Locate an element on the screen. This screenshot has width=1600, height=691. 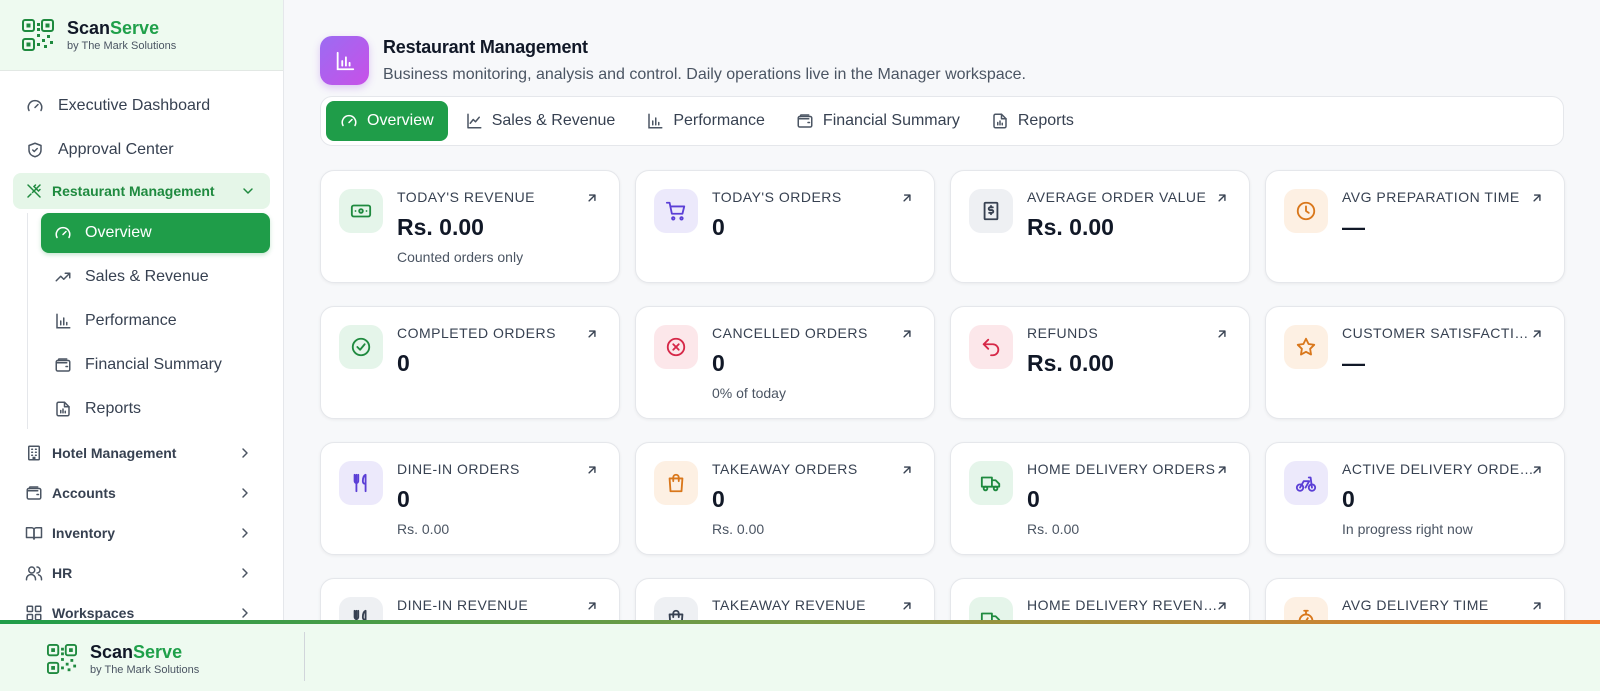
page-title: Restaurant Management is located at coordinates (485, 47).